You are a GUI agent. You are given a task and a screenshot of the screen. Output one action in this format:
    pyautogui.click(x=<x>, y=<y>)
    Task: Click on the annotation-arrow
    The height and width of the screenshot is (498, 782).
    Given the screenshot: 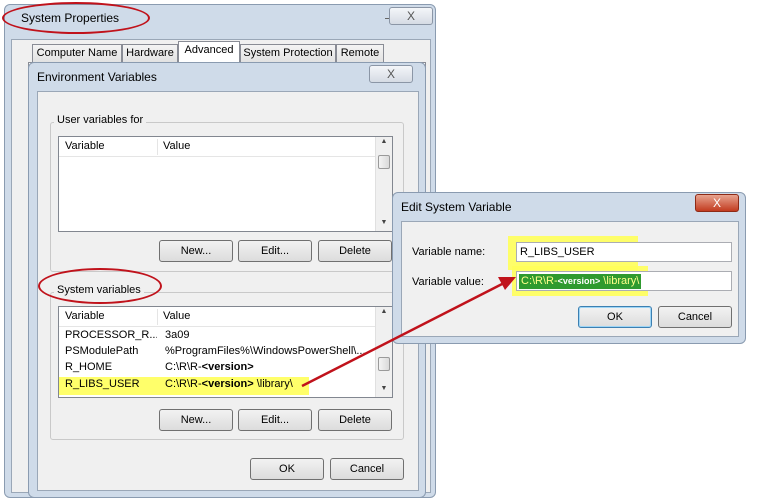 What is the action you would take?
    pyautogui.click(x=408, y=332)
    